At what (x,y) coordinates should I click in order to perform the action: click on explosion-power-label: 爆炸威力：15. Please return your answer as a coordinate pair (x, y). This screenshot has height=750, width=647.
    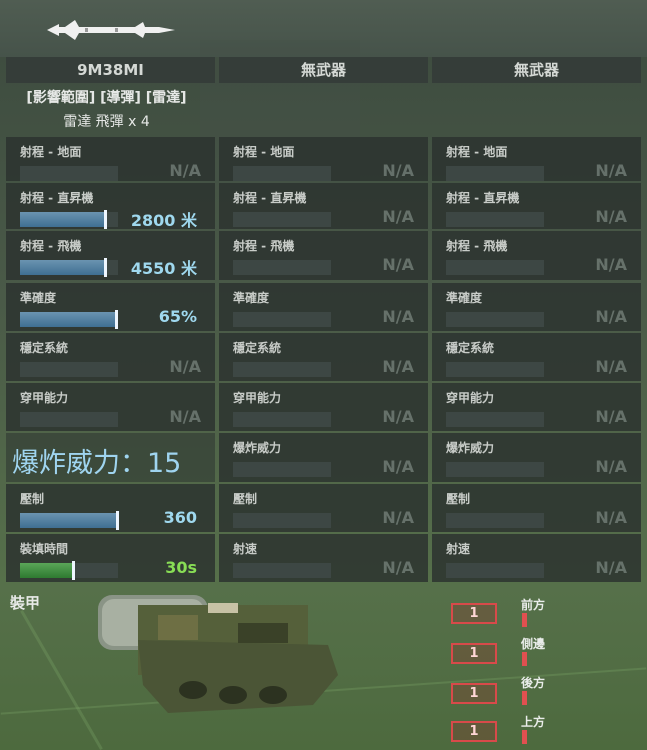
    Looking at the image, I should click on (97, 463).